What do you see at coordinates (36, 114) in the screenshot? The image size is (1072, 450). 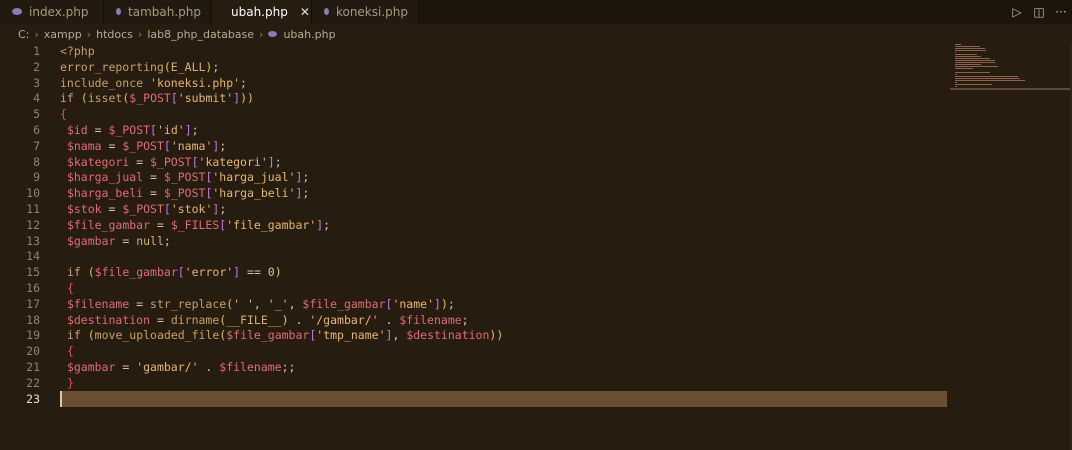 I see `line-number: 5` at bounding box center [36, 114].